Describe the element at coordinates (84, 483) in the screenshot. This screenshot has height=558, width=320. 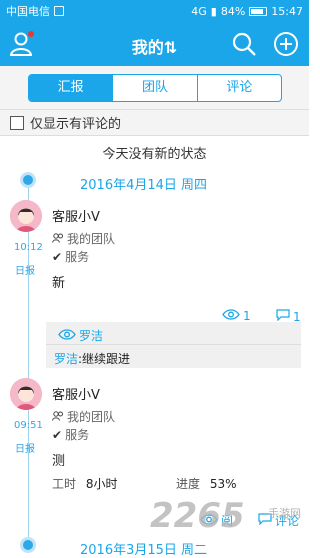
I see `work-hours: 工时 8小时` at that location.